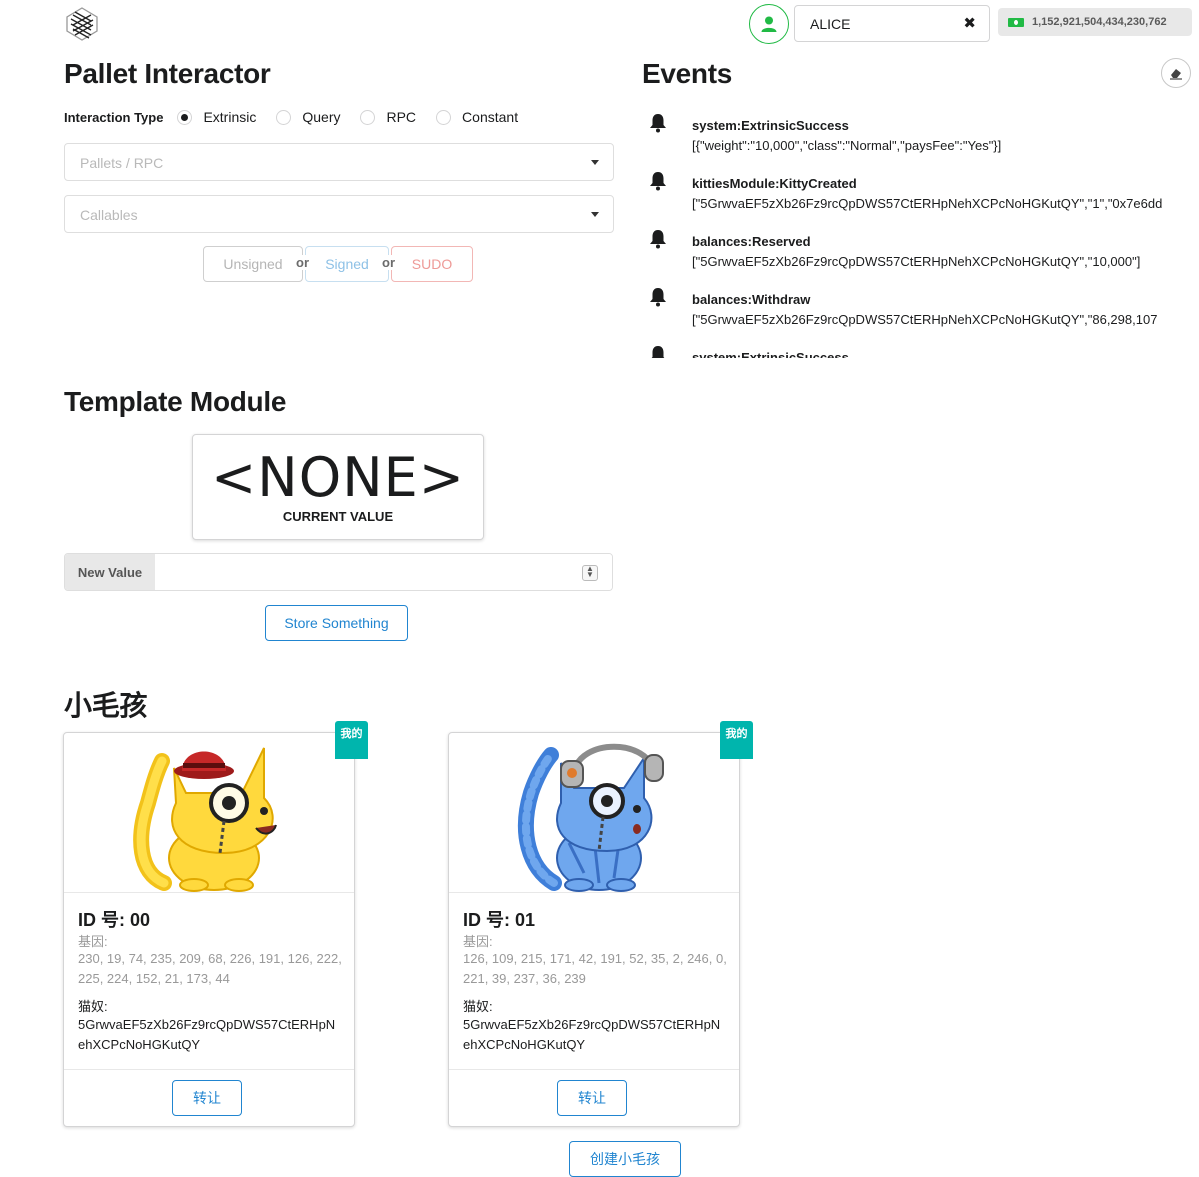 This screenshot has width=1199, height=1177. Describe the element at coordinates (114, 117) in the screenshot. I see `interaction-type-label: Interaction Type` at that location.